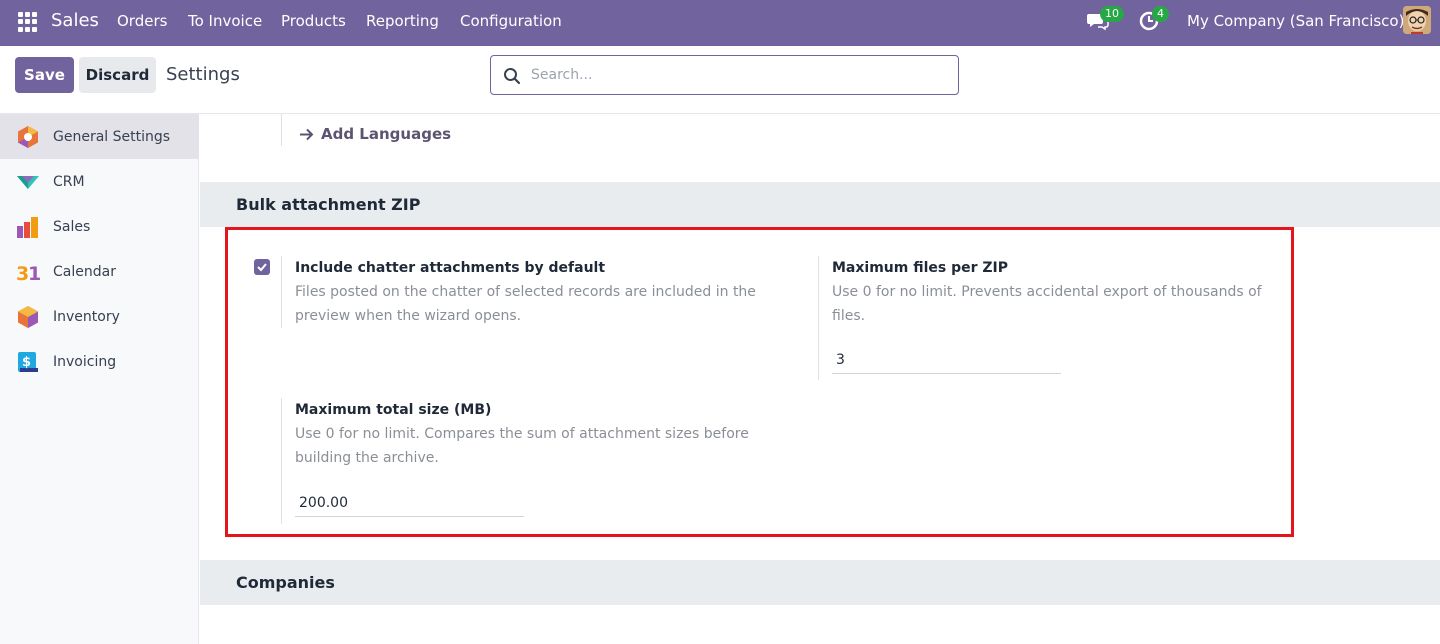 This screenshot has height=644, width=1440. Describe the element at coordinates (1112, 14) in the screenshot. I see `chat-count-badge: 10` at that location.